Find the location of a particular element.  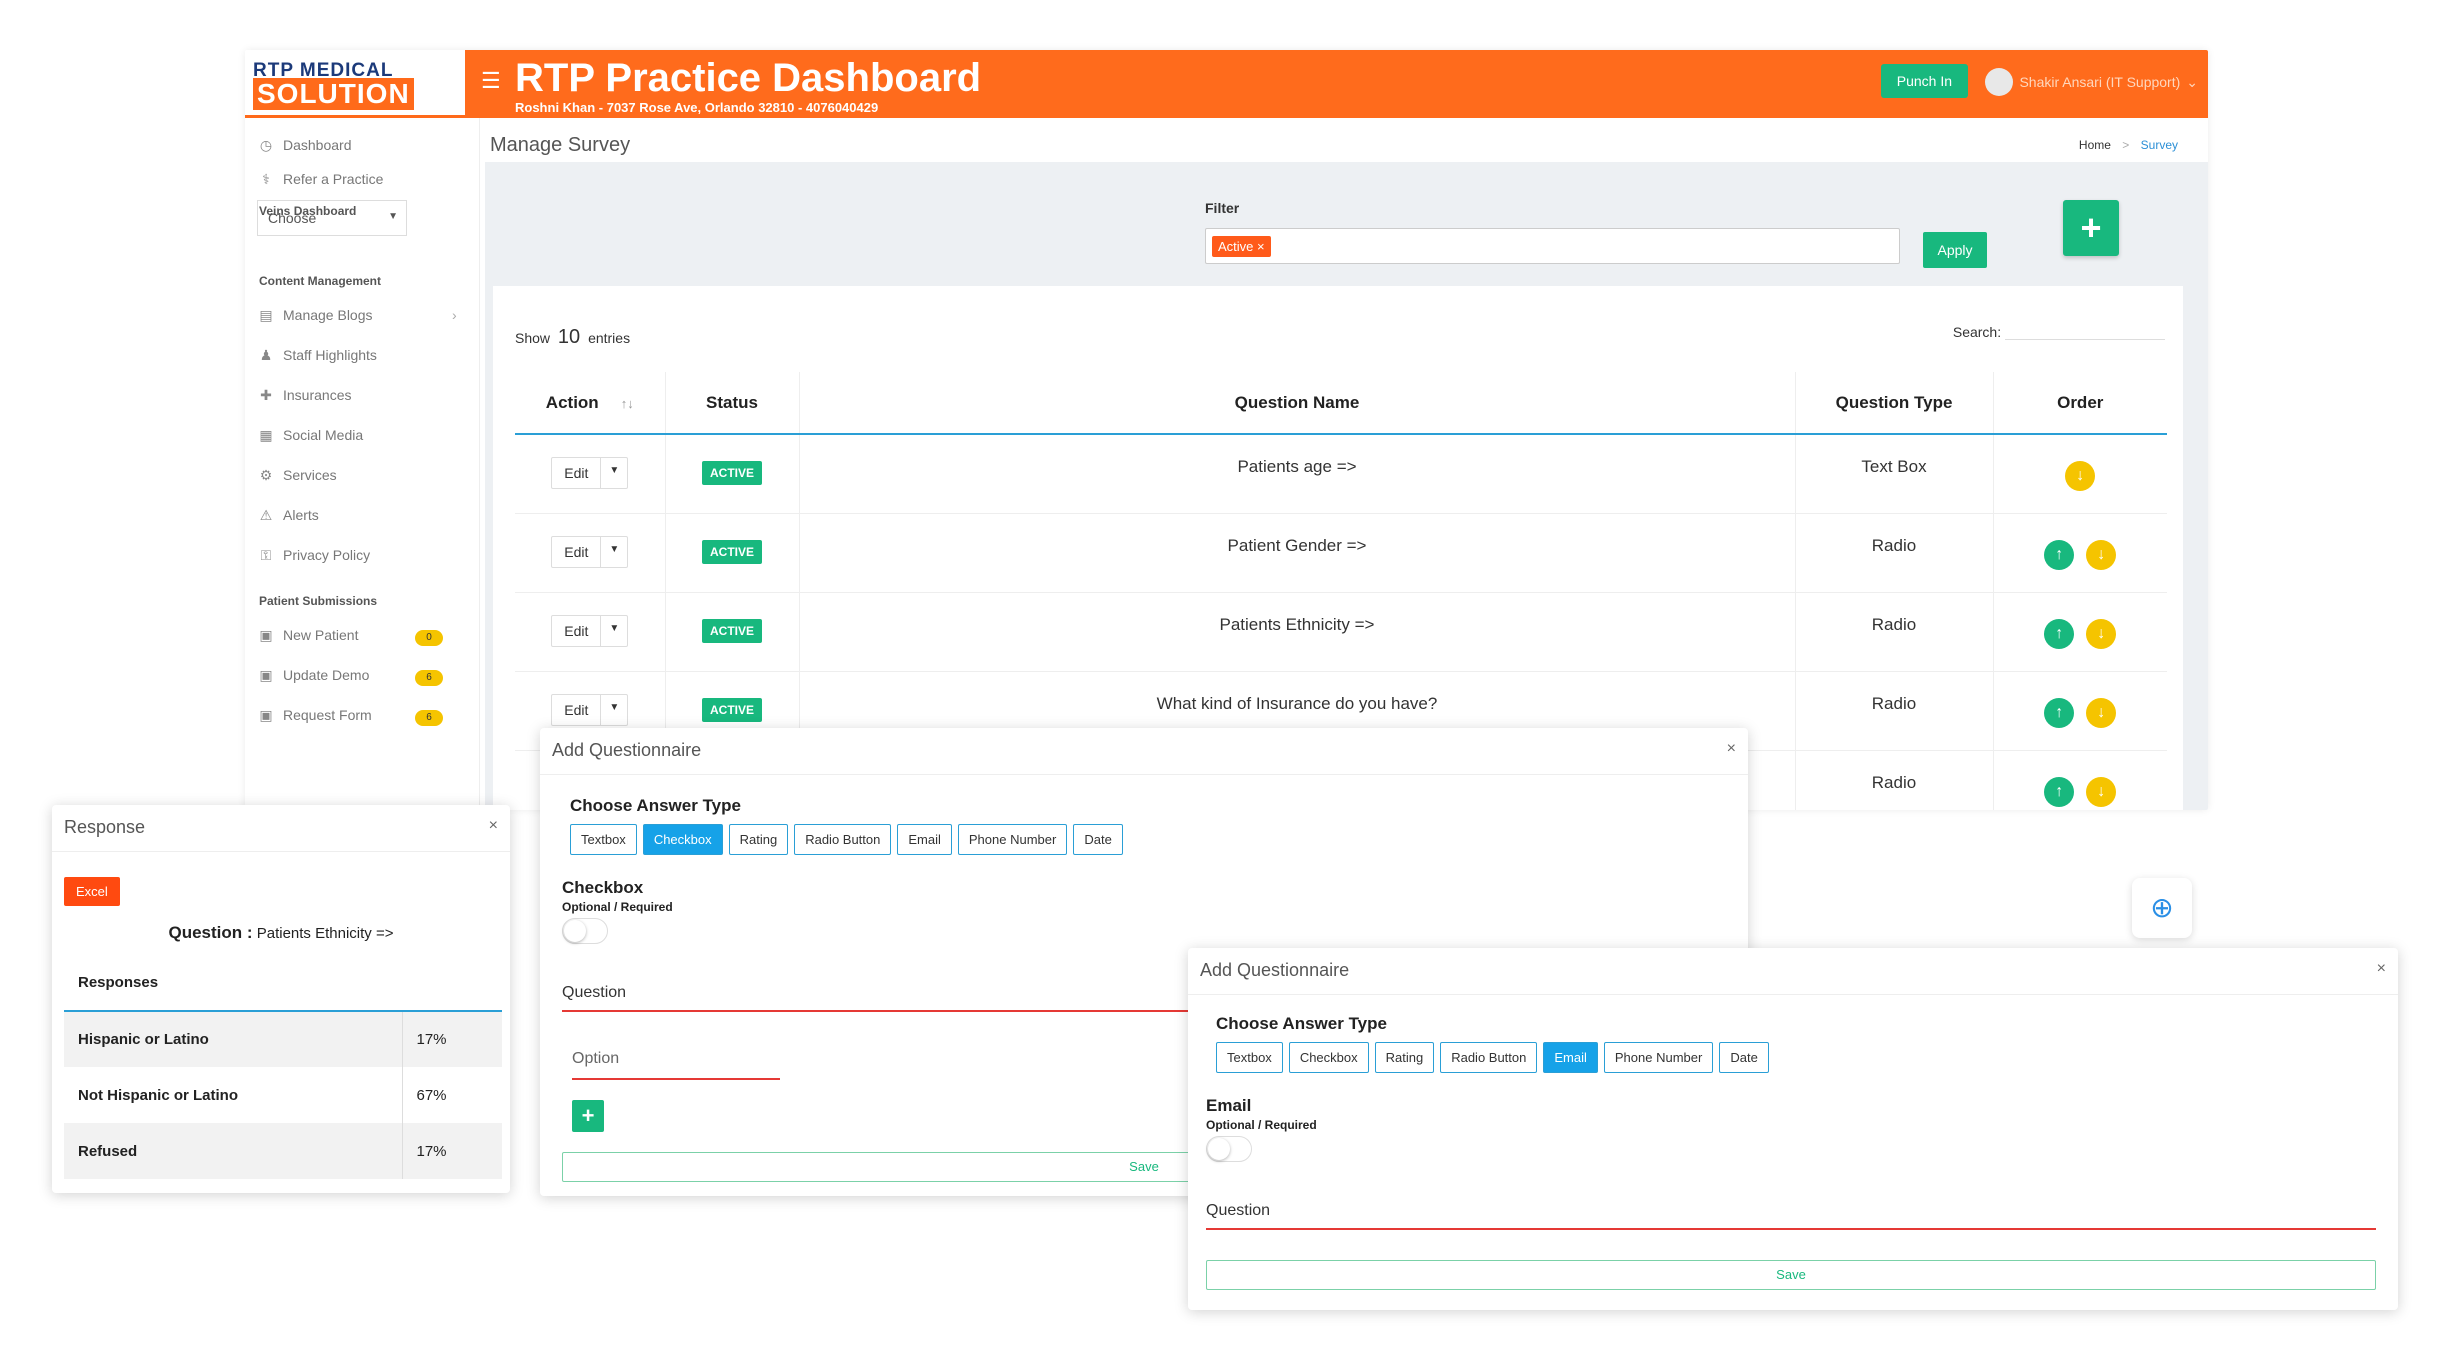

hamburger-icon: ☰ is located at coordinates (491, 81).